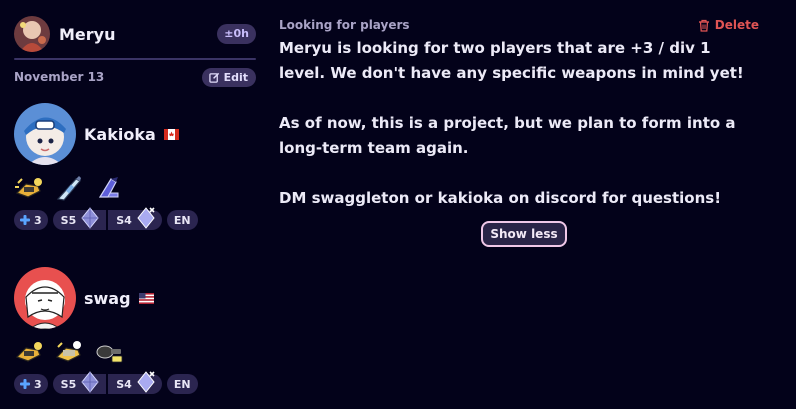  I want to click on edit-button: Edit, so click(228, 77).